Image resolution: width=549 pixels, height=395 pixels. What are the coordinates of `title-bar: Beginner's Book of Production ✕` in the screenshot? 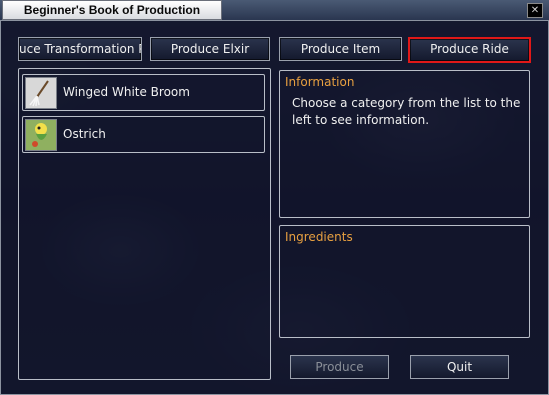 It's located at (274, 10).